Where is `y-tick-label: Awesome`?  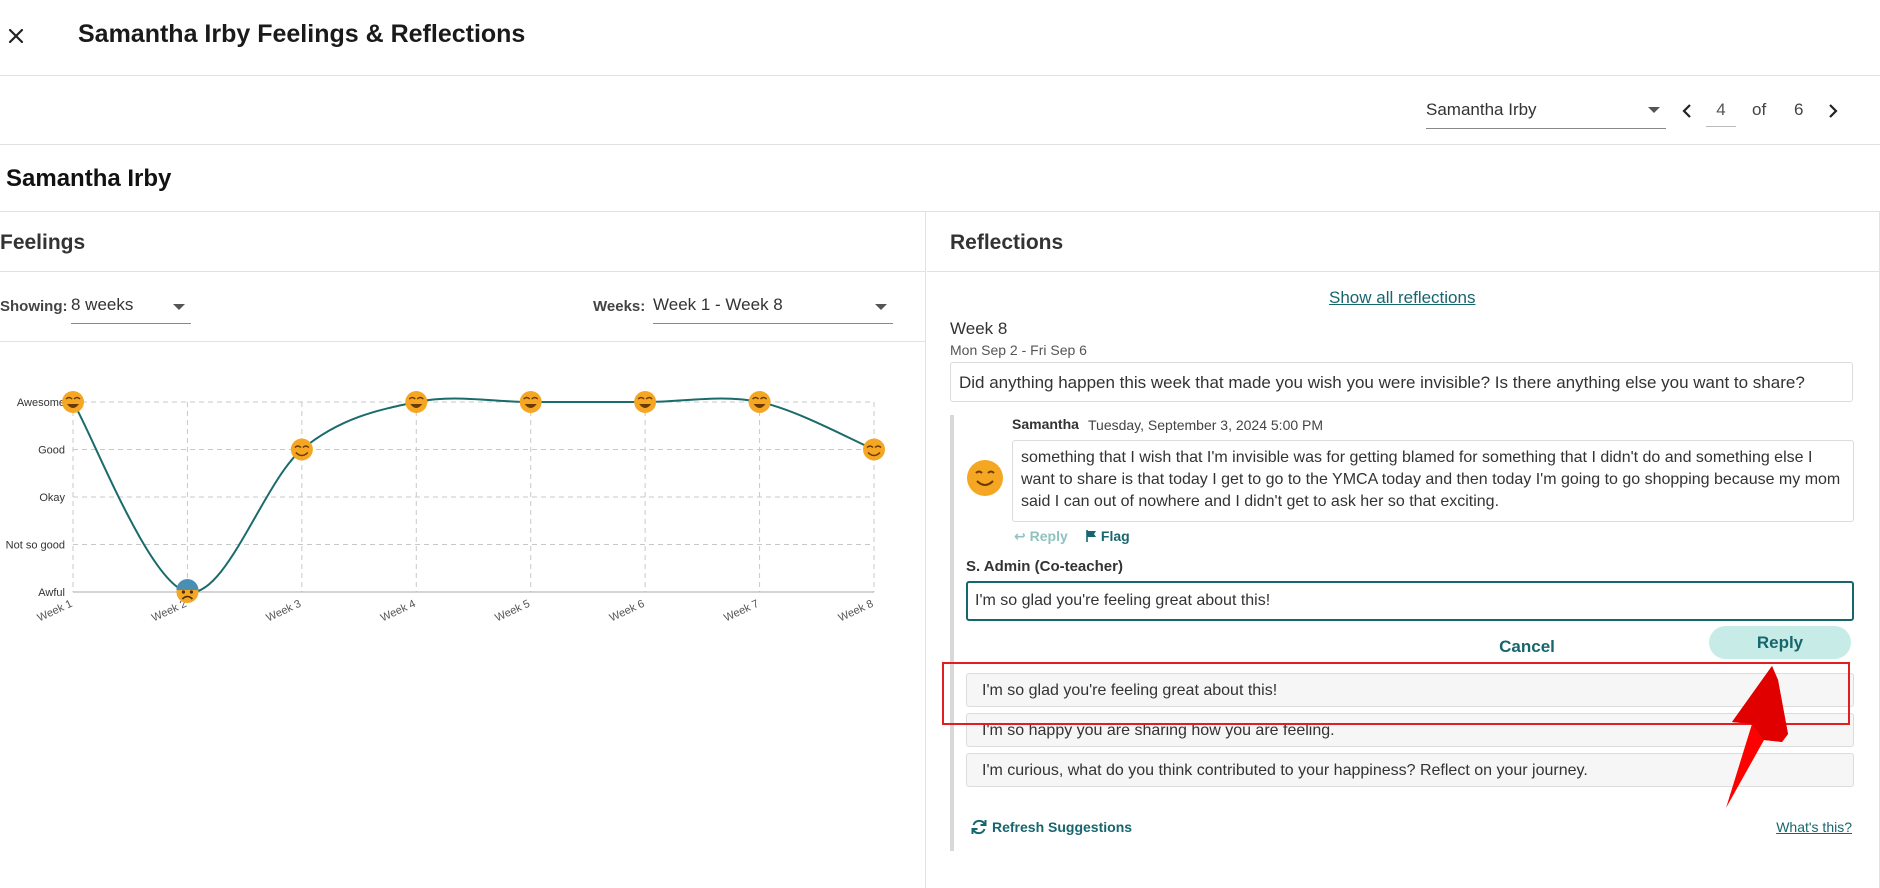 y-tick-label: Awesome is located at coordinates (41, 403).